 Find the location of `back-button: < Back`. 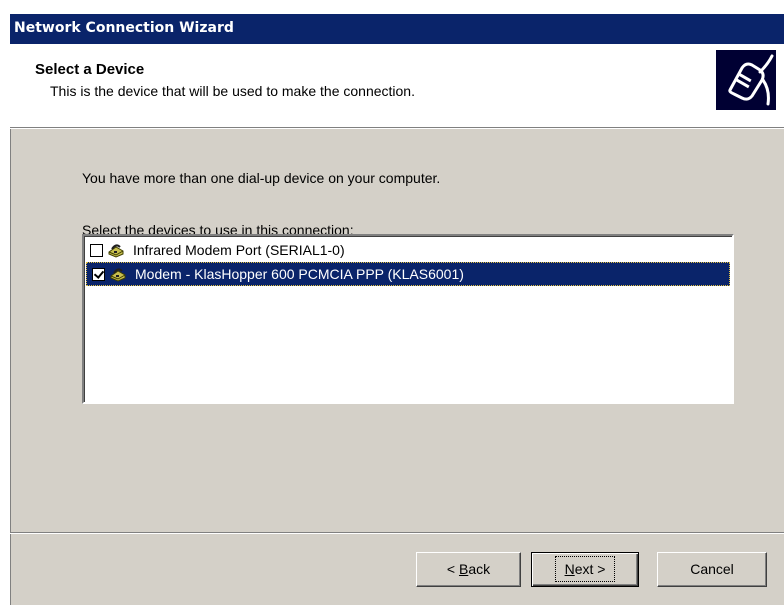

back-button: < Back is located at coordinates (468, 569).